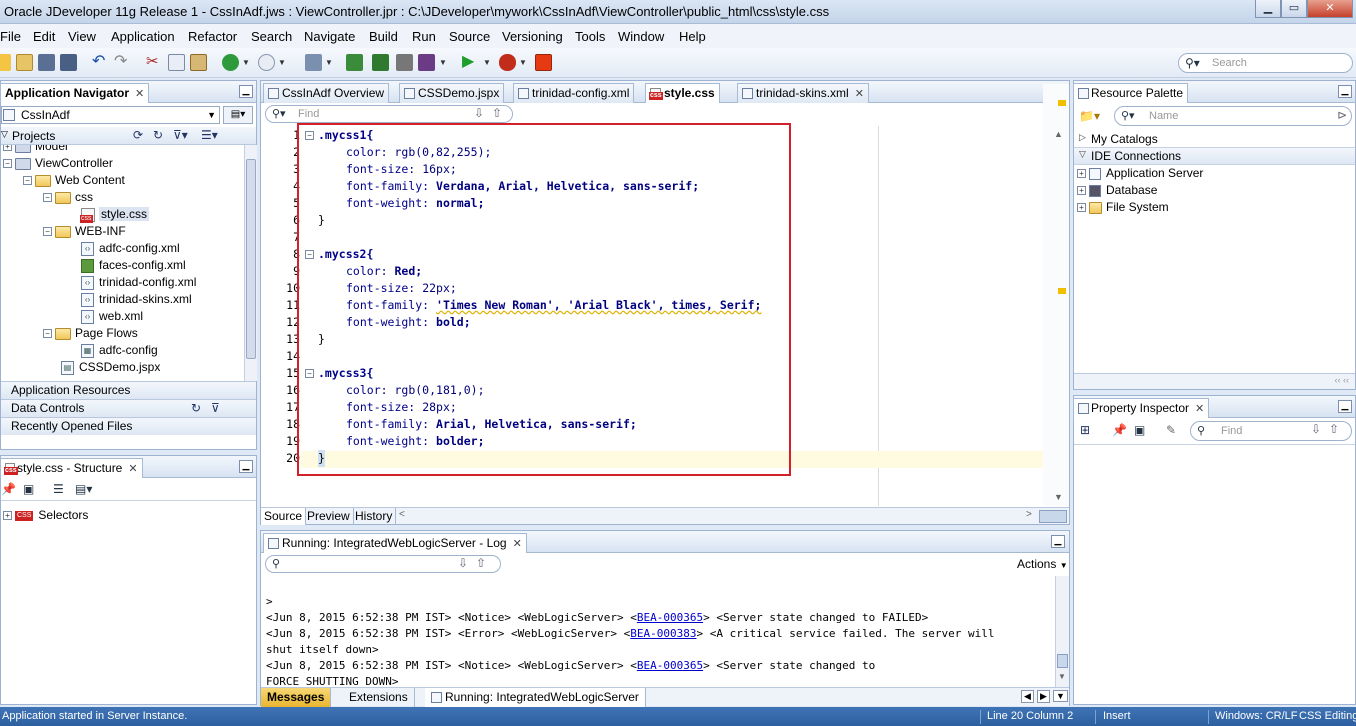  Describe the element at coordinates (1027, 696) in the screenshot. I see `scroll-left-icon: ◀` at that location.